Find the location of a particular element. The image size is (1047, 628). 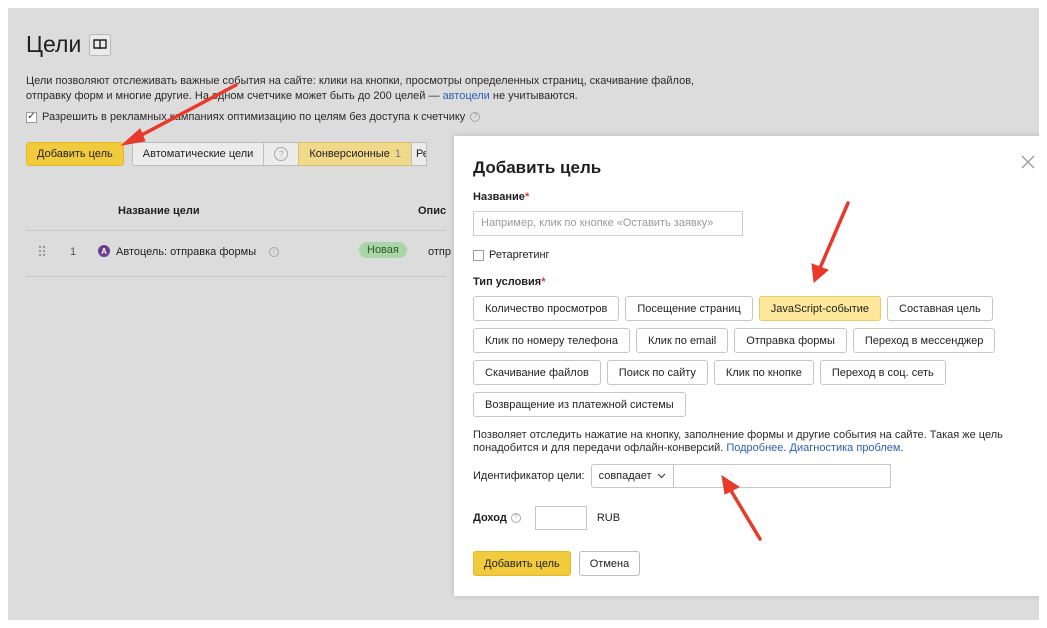

name-label: Название* is located at coordinates (501, 197).